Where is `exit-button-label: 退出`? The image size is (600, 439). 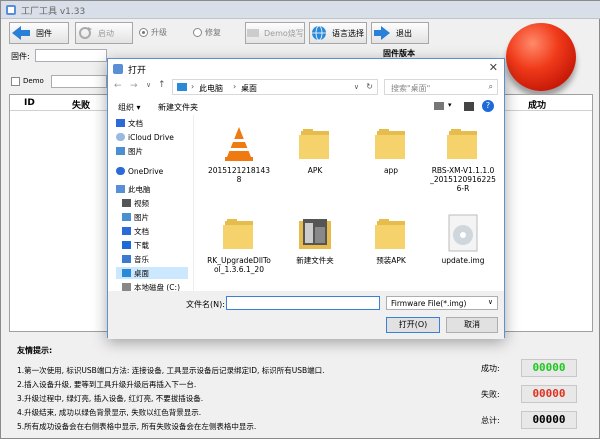
exit-button-label: 退出 is located at coordinates (404, 33).